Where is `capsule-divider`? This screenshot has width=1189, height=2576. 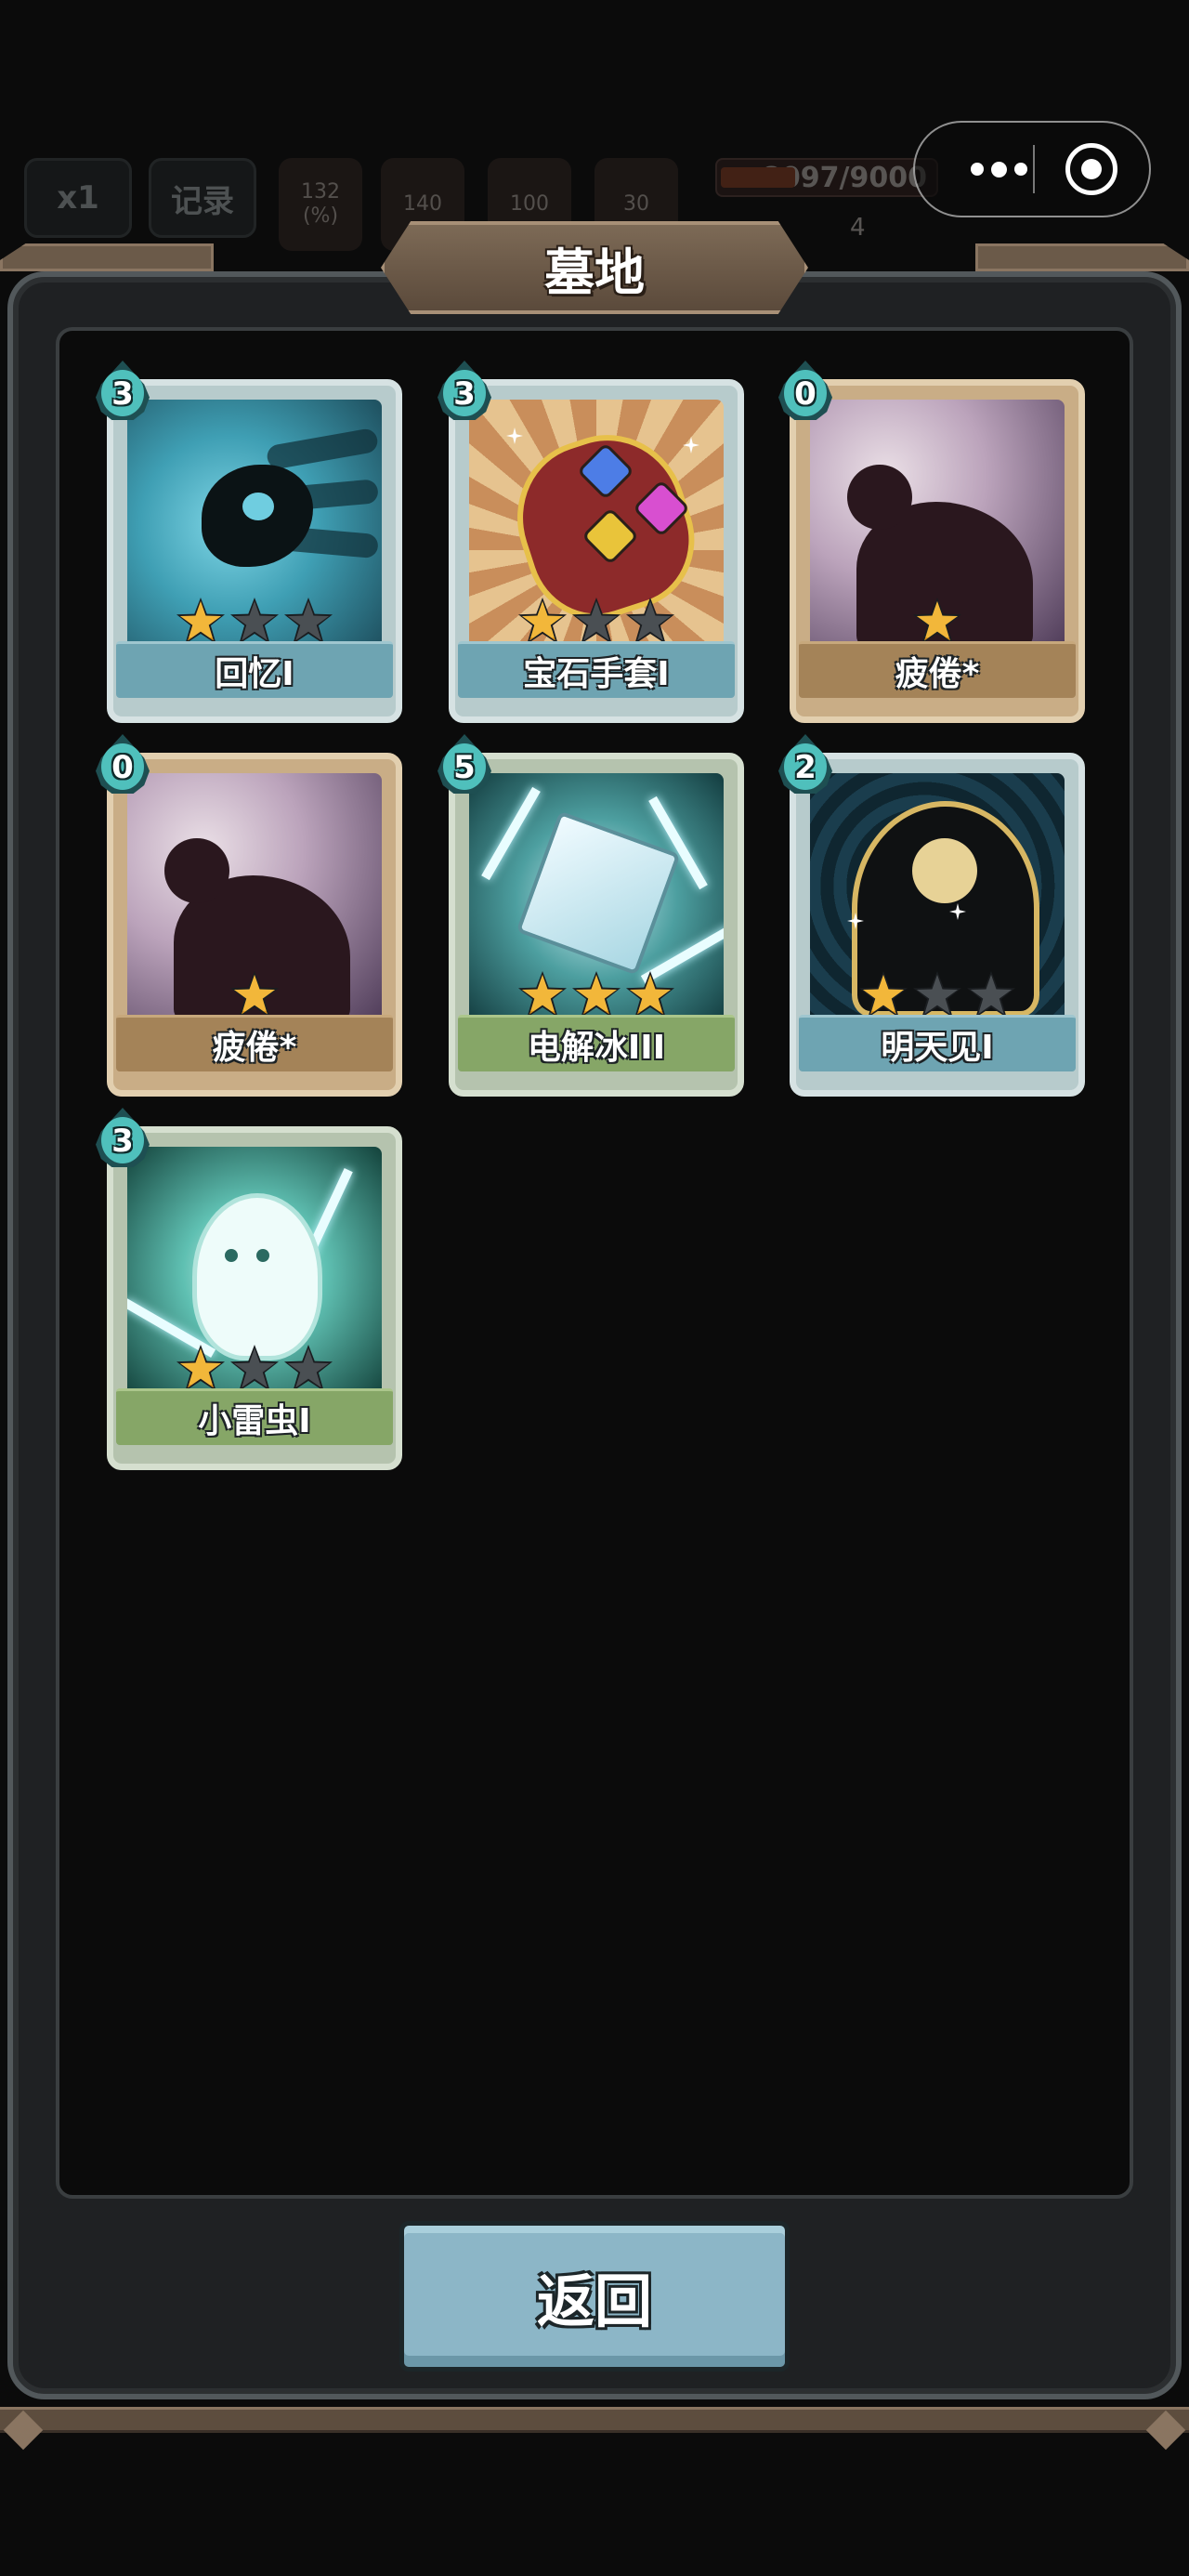
capsule-divider is located at coordinates (1034, 169).